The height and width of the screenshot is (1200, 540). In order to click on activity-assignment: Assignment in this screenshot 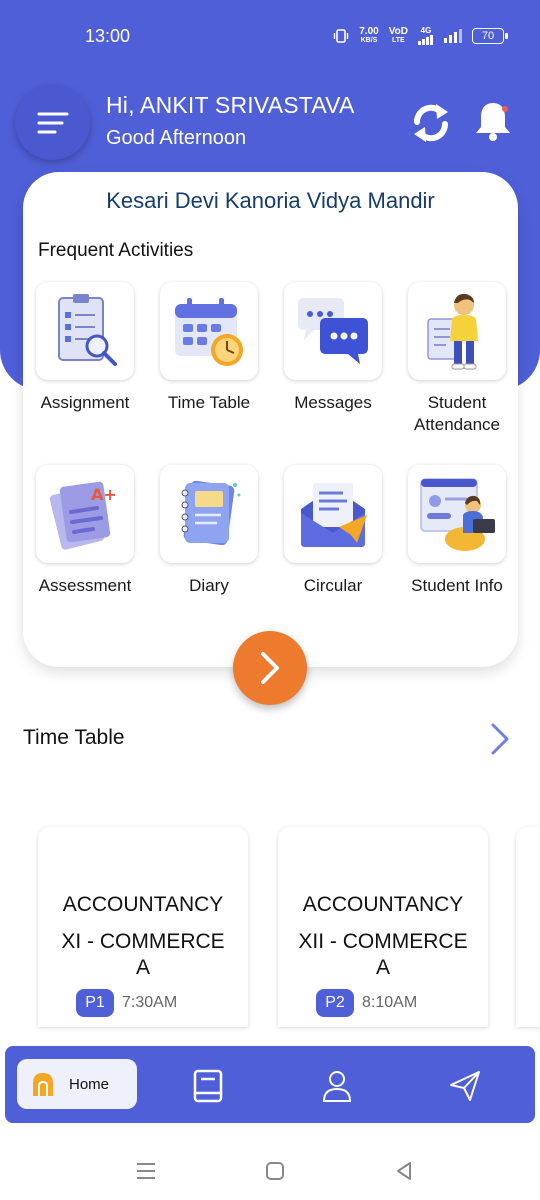, I will do `click(85, 348)`.